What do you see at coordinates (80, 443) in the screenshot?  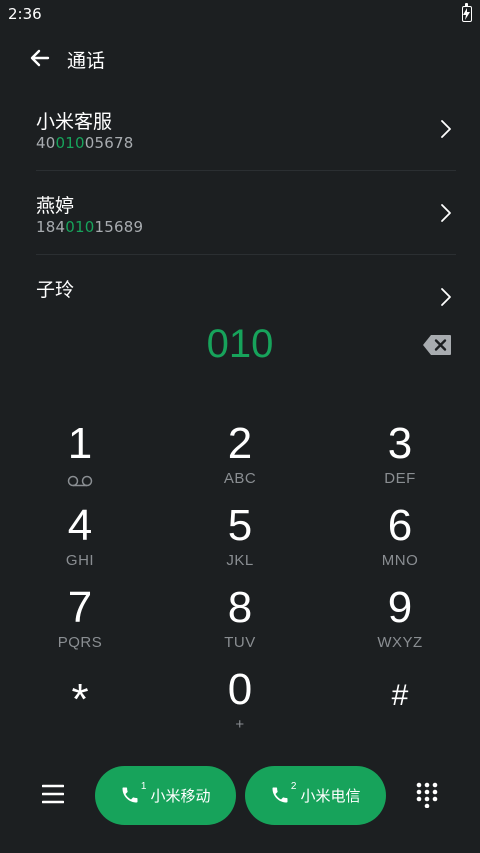 I see `key-digit: 1` at bounding box center [80, 443].